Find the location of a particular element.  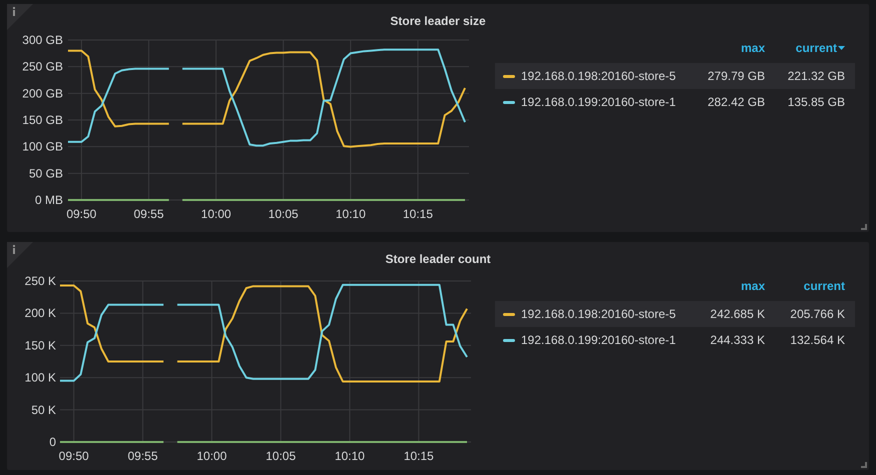

y-axis-label: 200 K is located at coordinates (40, 313).